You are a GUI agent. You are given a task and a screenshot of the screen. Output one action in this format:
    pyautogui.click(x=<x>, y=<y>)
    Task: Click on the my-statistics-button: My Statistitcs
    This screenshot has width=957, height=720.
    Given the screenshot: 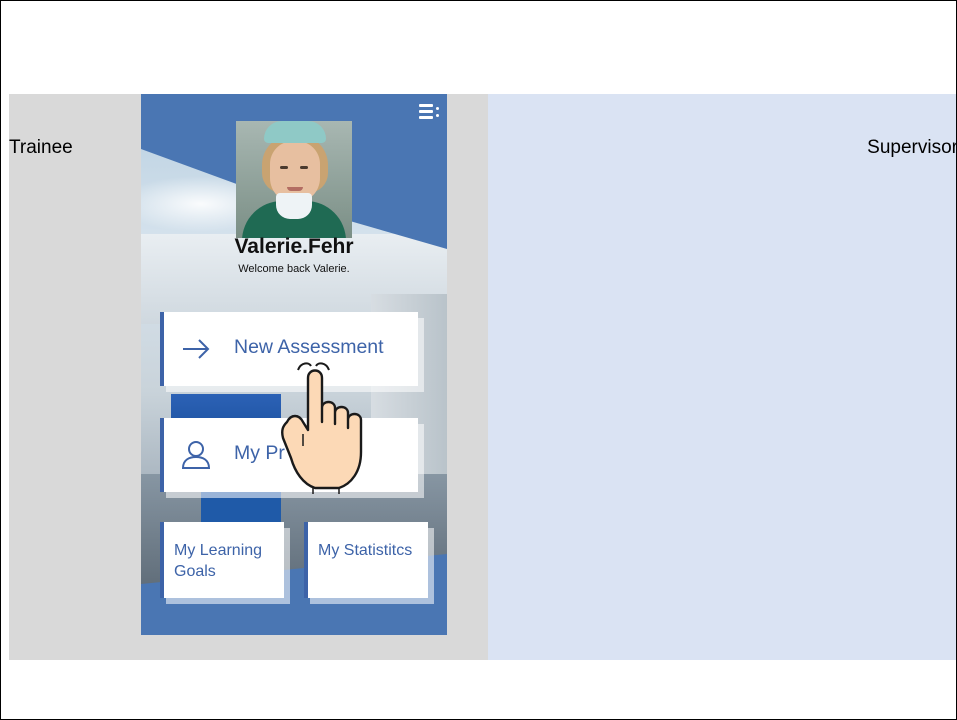 What is the action you would take?
    pyautogui.click(x=366, y=560)
    